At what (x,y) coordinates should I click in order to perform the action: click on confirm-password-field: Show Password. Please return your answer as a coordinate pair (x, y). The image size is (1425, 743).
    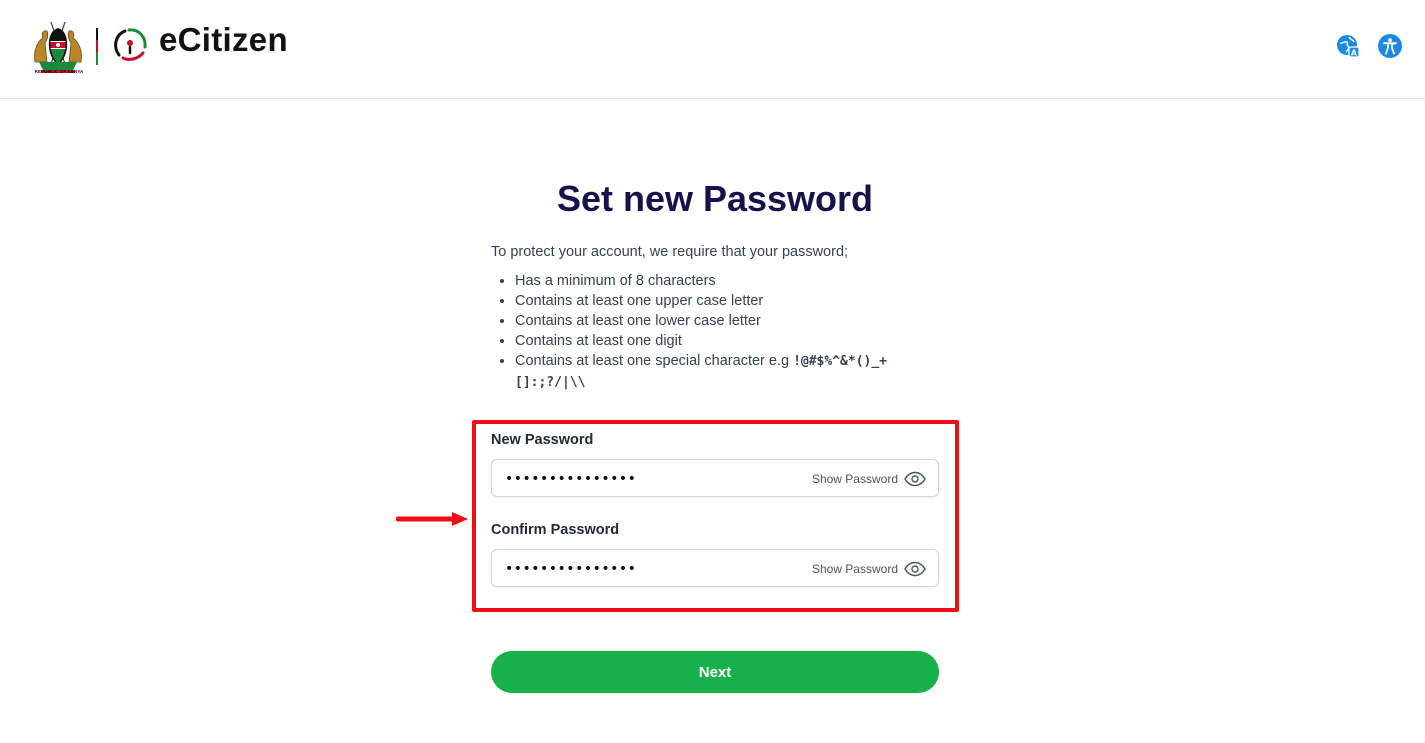
    Looking at the image, I should click on (715, 568).